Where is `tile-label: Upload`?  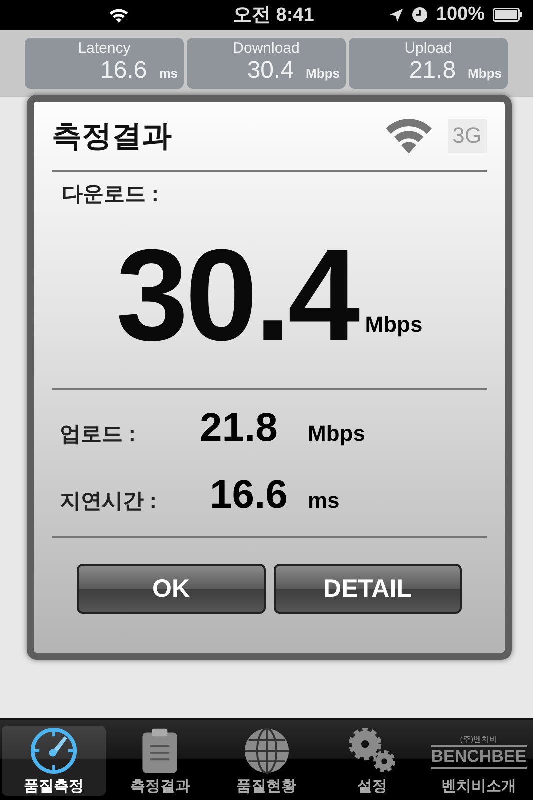 tile-label: Upload is located at coordinates (428, 48).